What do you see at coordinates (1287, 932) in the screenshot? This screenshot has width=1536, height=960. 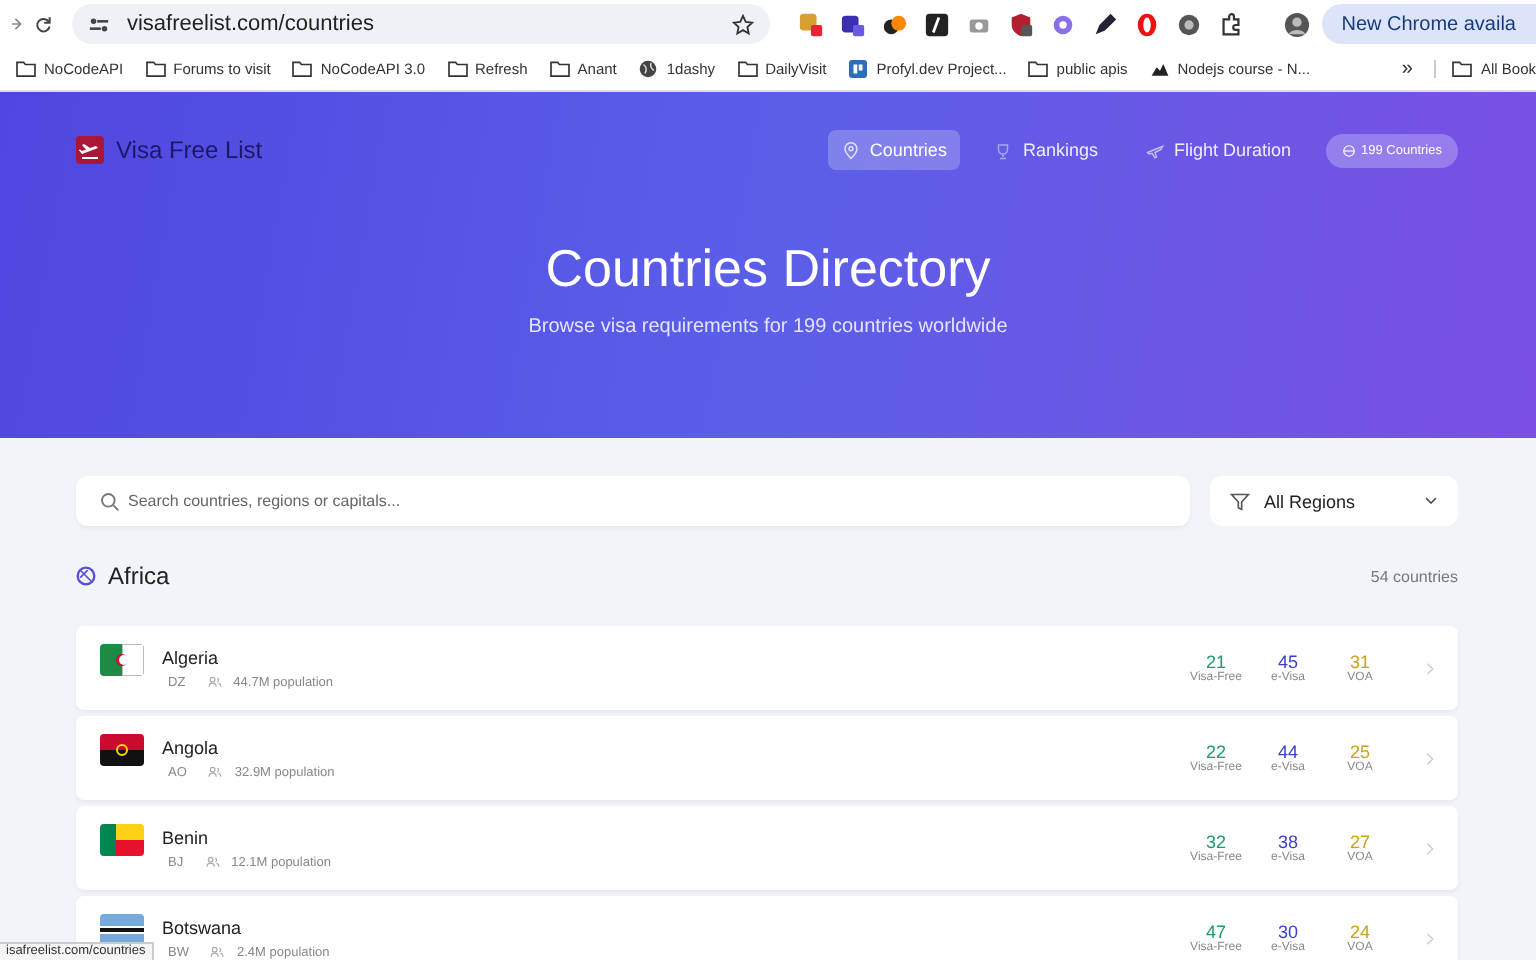 I see `stat-count: 30` at bounding box center [1287, 932].